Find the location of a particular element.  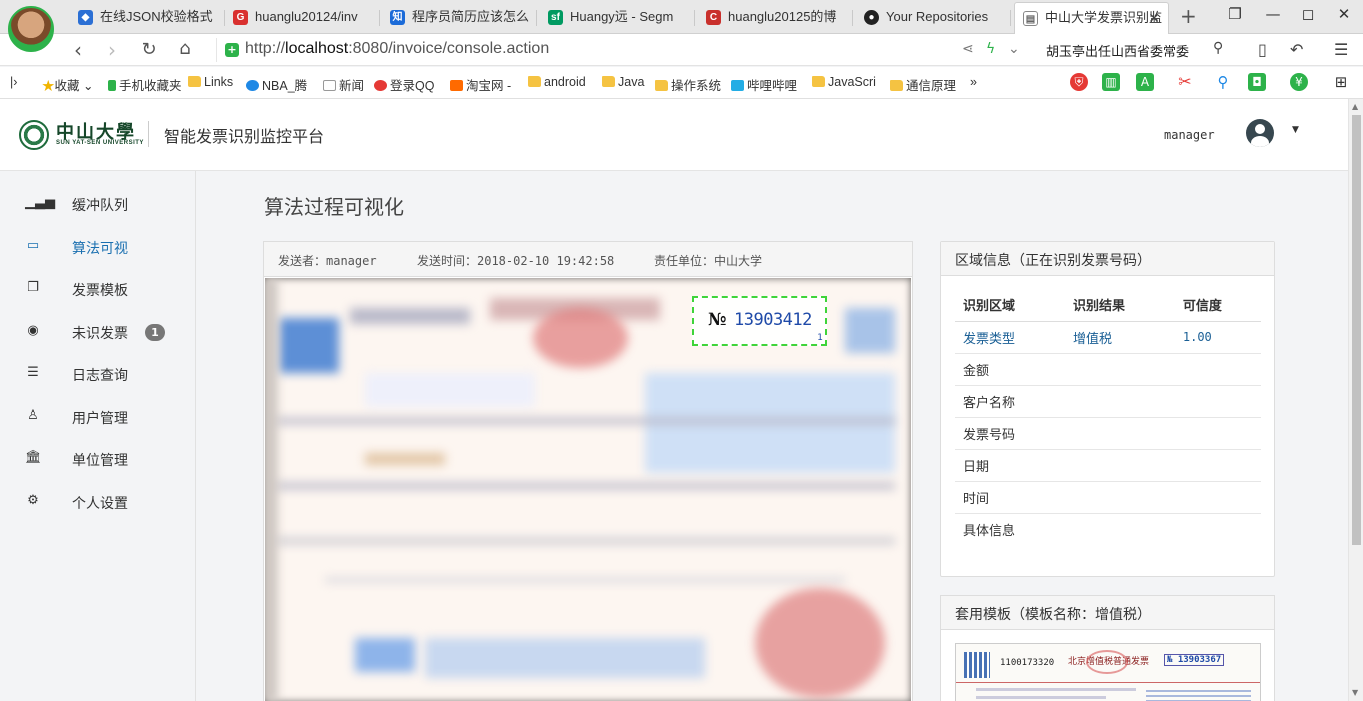

table-header-row: 识别区域 识别结果 可信度 is located at coordinates (1108, 305).